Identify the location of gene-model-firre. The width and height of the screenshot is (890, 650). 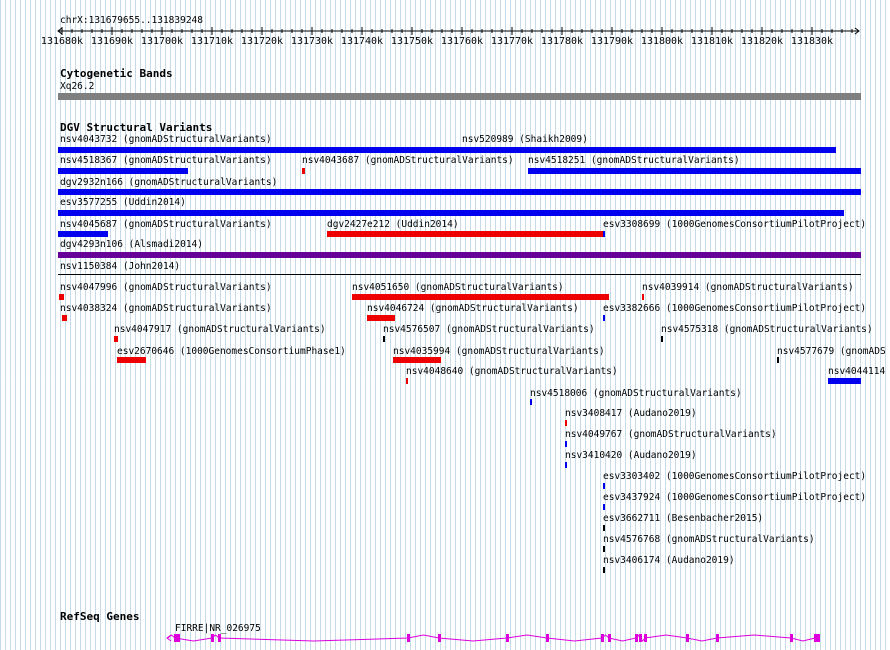
(445, 638).